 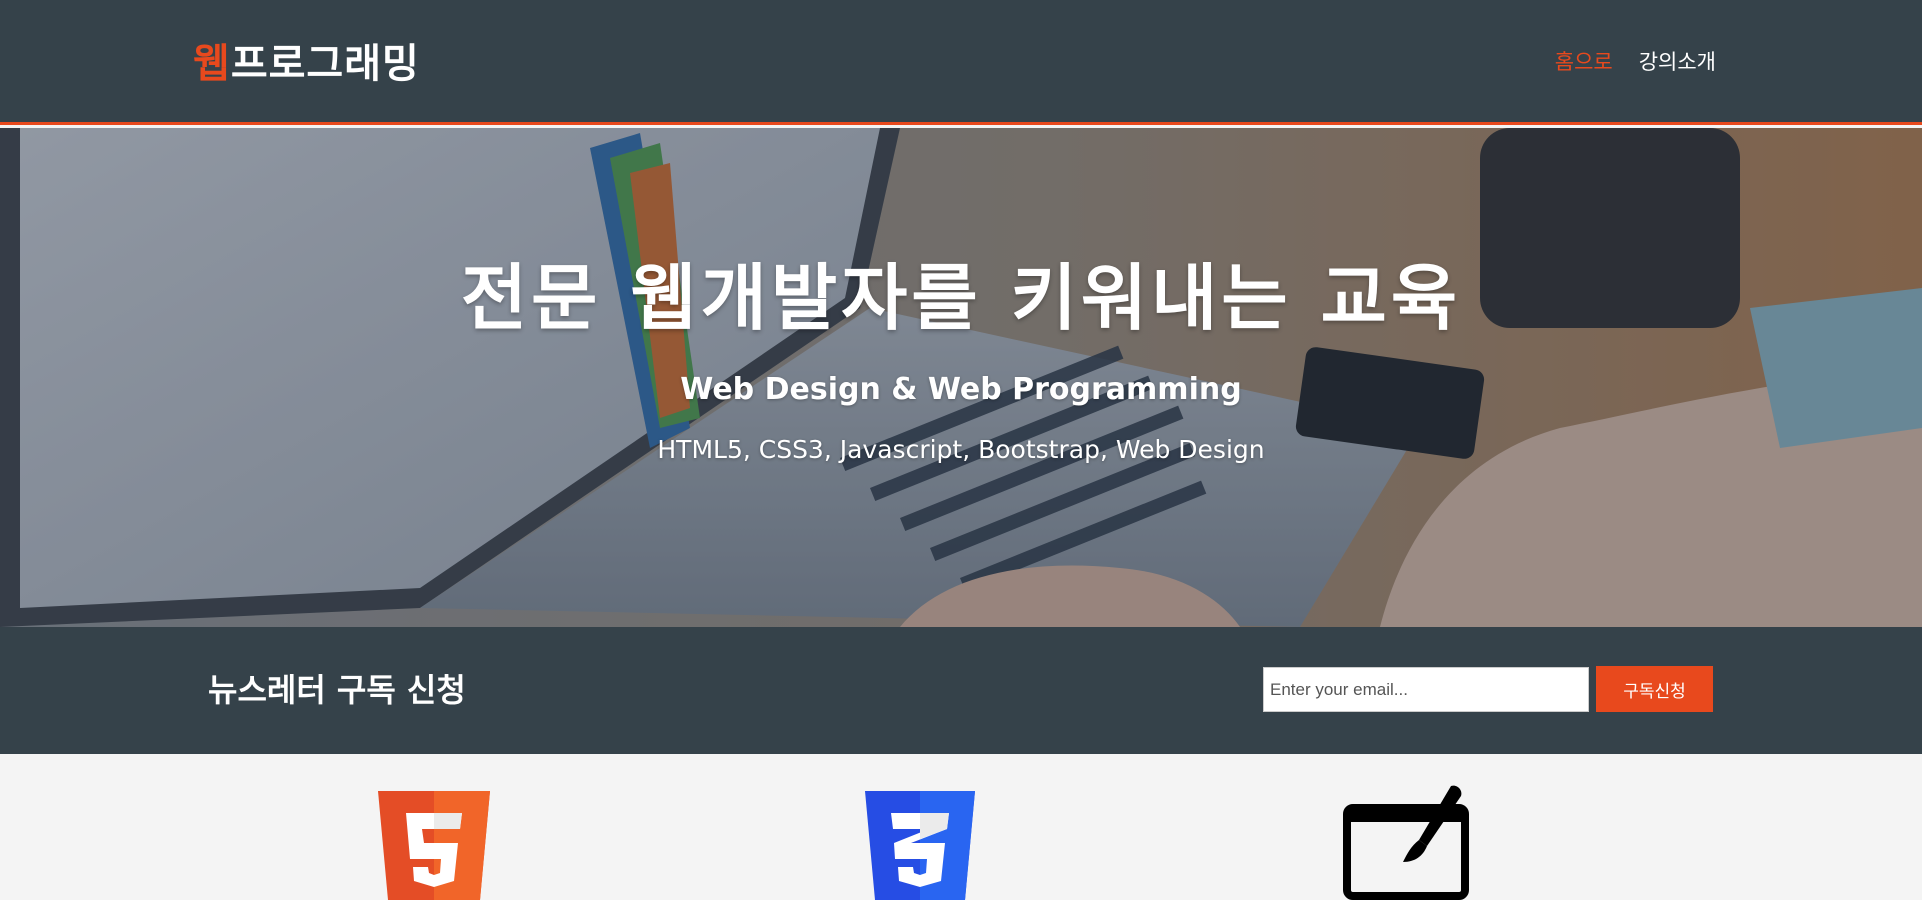 What do you see at coordinates (920, 845) in the screenshot?
I see `css3-logo-icon` at bounding box center [920, 845].